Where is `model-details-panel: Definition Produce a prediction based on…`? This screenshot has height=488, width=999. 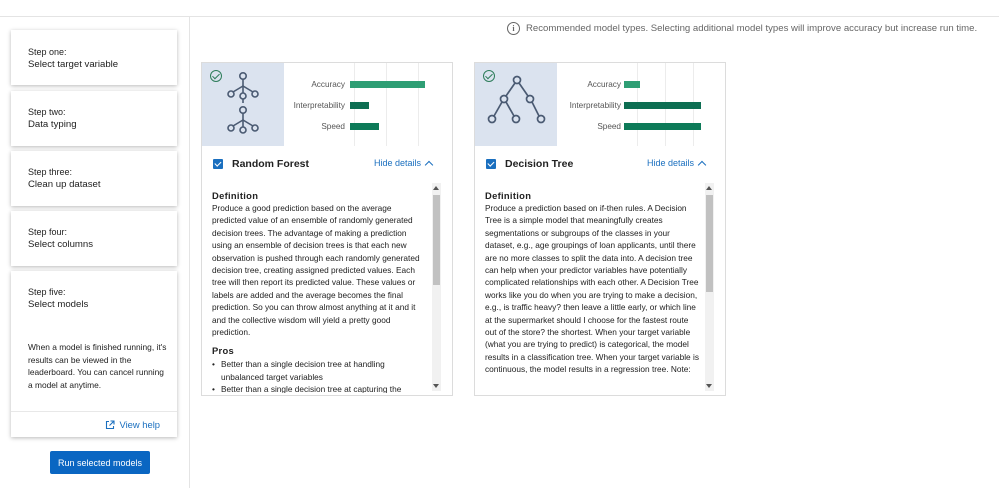
model-details-panel: Definition Produce a prediction based on… is located at coordinates (600, 288).